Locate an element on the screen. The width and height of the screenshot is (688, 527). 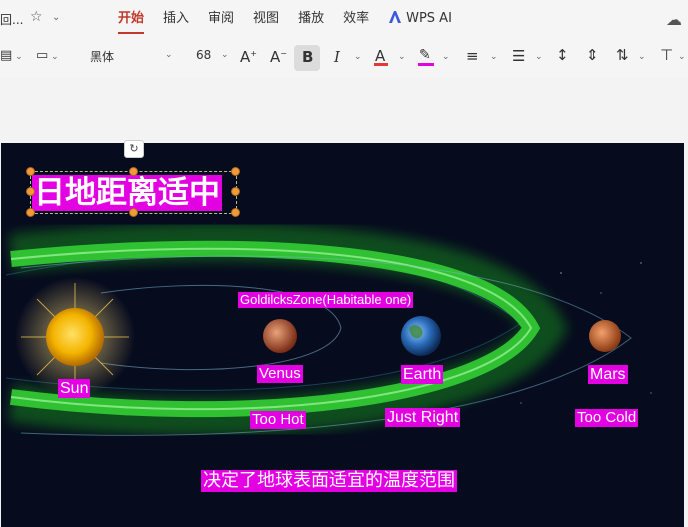
line-spacing-icon: ↕ is located at coordinates (562, 55).